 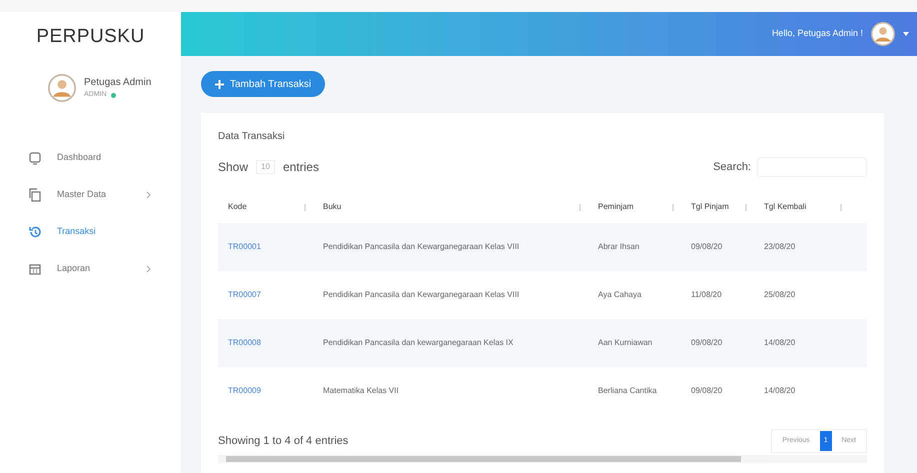 What do you see at coordinates (35, 231) in the screenshot?
I see `history-icon` at bounding box center [35, 231].